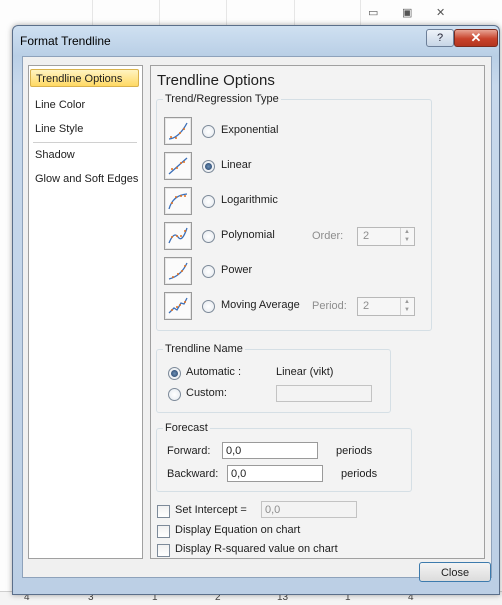 This screenshot has height=605, width=502. What do you see at coordinates (425, 14) in the screenshot?
I see `app-window-controls: ▭ ▣ ✕` at bounding box center [425, 14].